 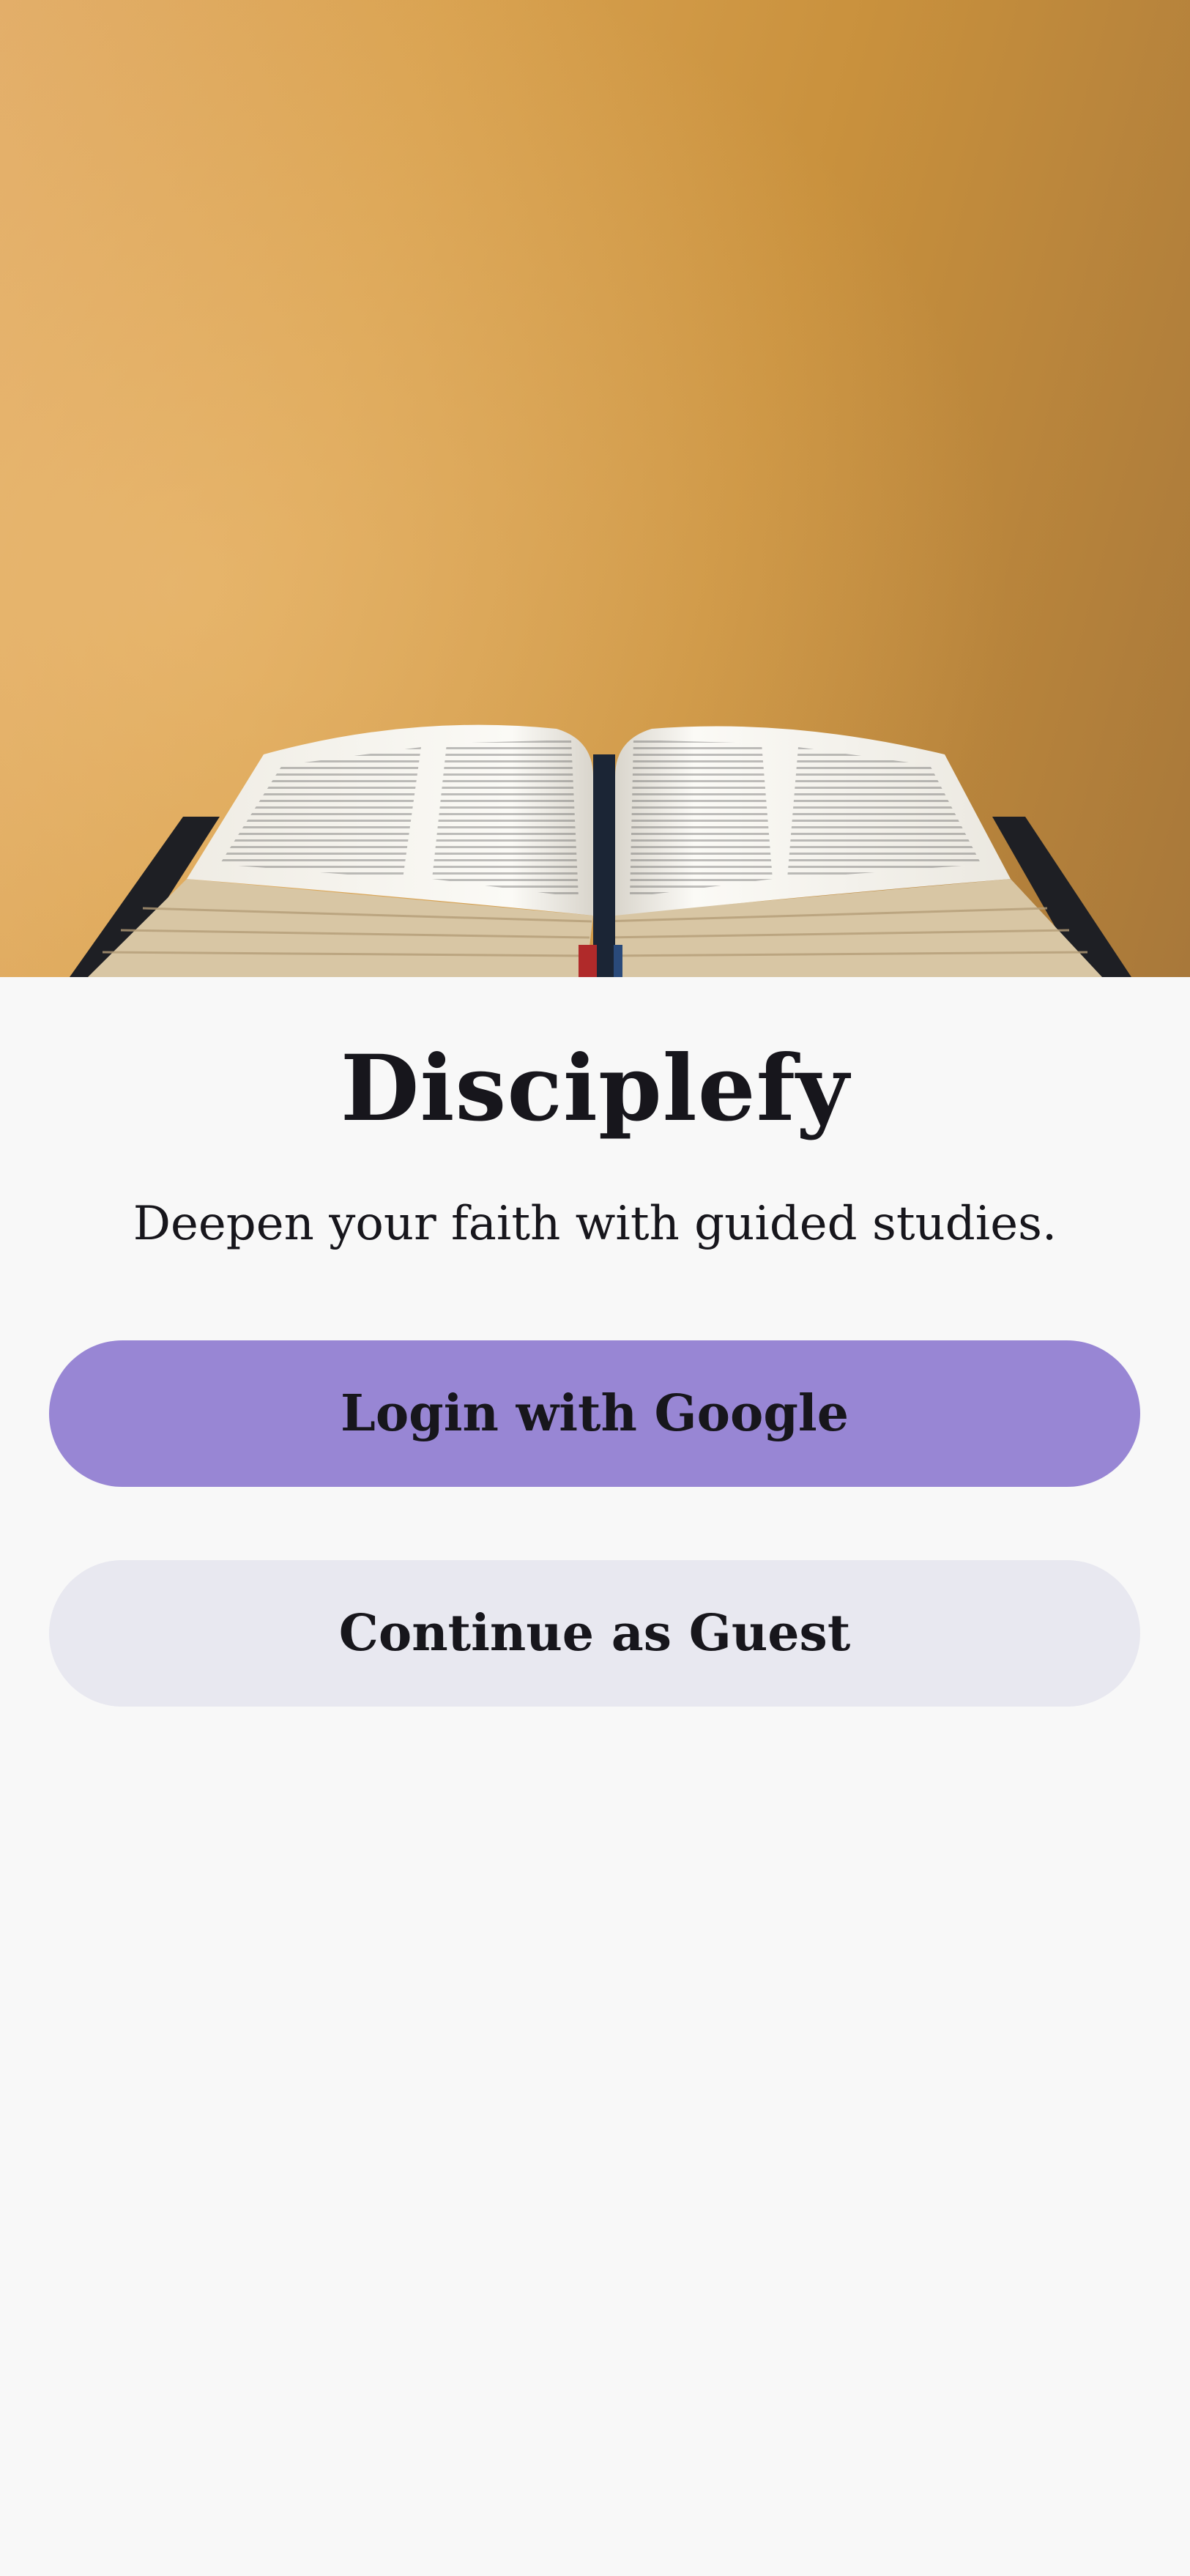 What do you see at coordinates (595, 1224) in the screenshot?
I see `tagline: Deepen your faith with guided studies.` at bounding box center [595, 1224].